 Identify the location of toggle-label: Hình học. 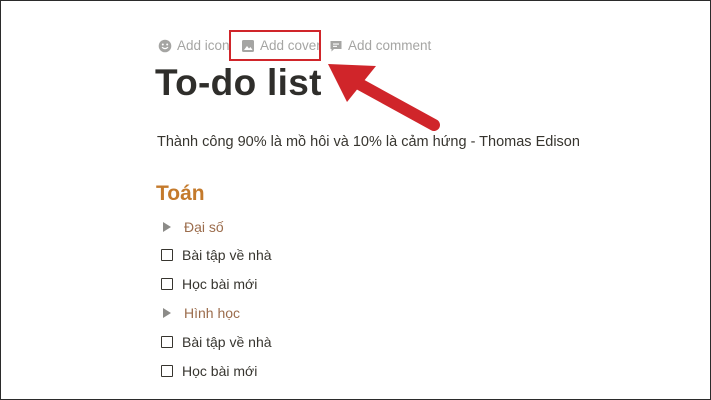
(212, 313).